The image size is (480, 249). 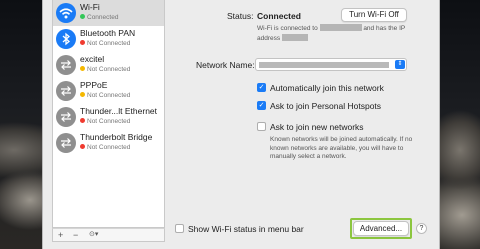 I want to click on network-name-select: ⇕, so click(x=331, y=64).